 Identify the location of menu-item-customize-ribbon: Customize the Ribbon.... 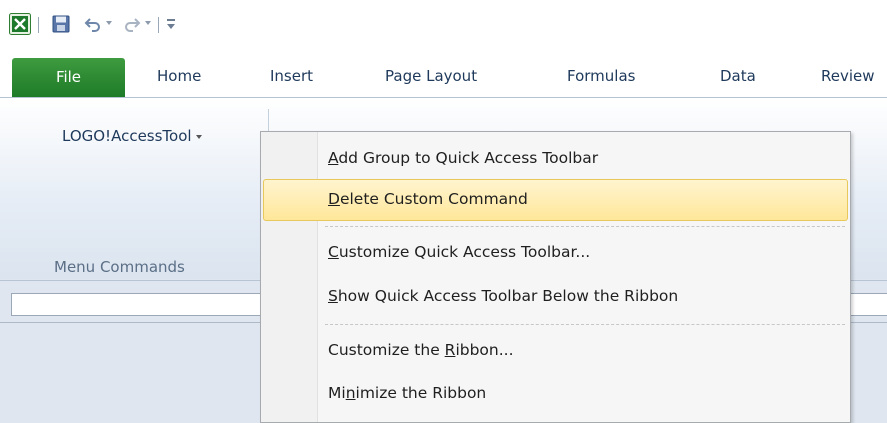
(421, 350).